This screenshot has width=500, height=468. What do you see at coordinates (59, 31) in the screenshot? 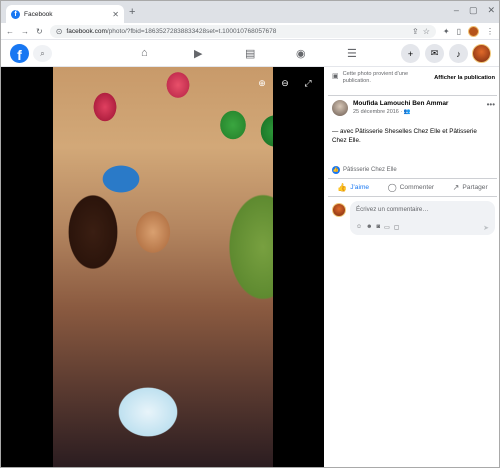
I see `site-info-icon: ⊙` at bounding box center [59, 31].